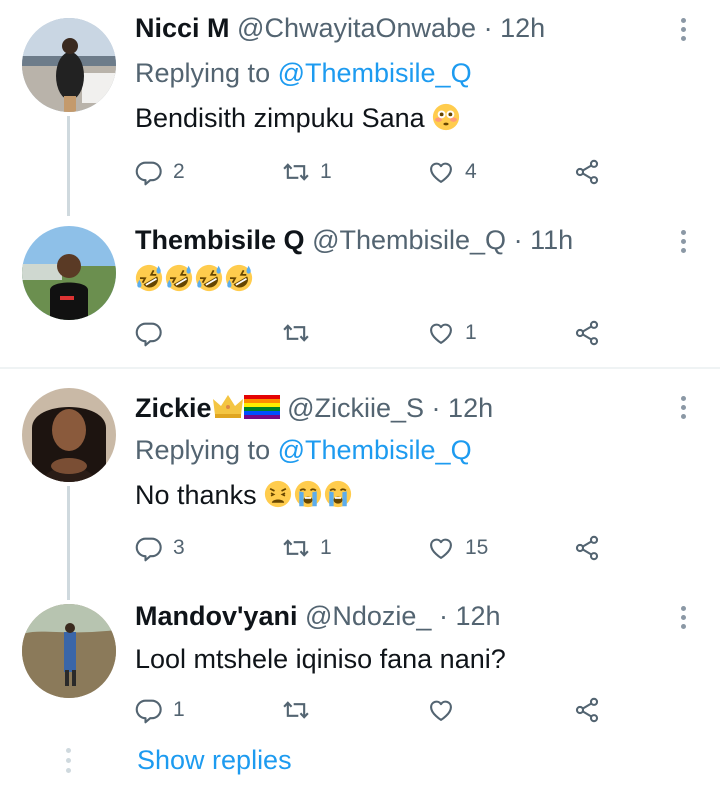 The width and height of the screenshot is (720, 788). I want to click on weary-face-emoji-icon, so click(278, 494).